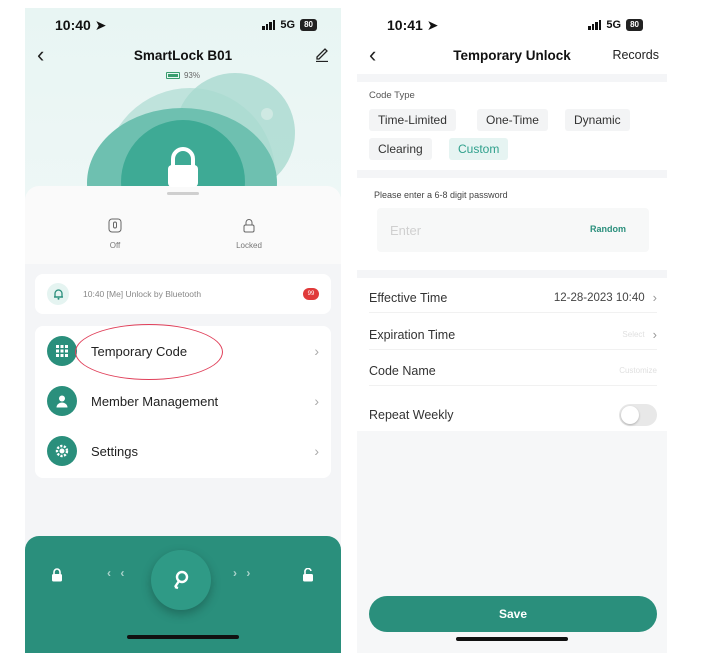 Image resolution: width=727 pixels, height=661 pixels. I want to click on code-type-time-limited: Time-Limited, so click(412, 120).